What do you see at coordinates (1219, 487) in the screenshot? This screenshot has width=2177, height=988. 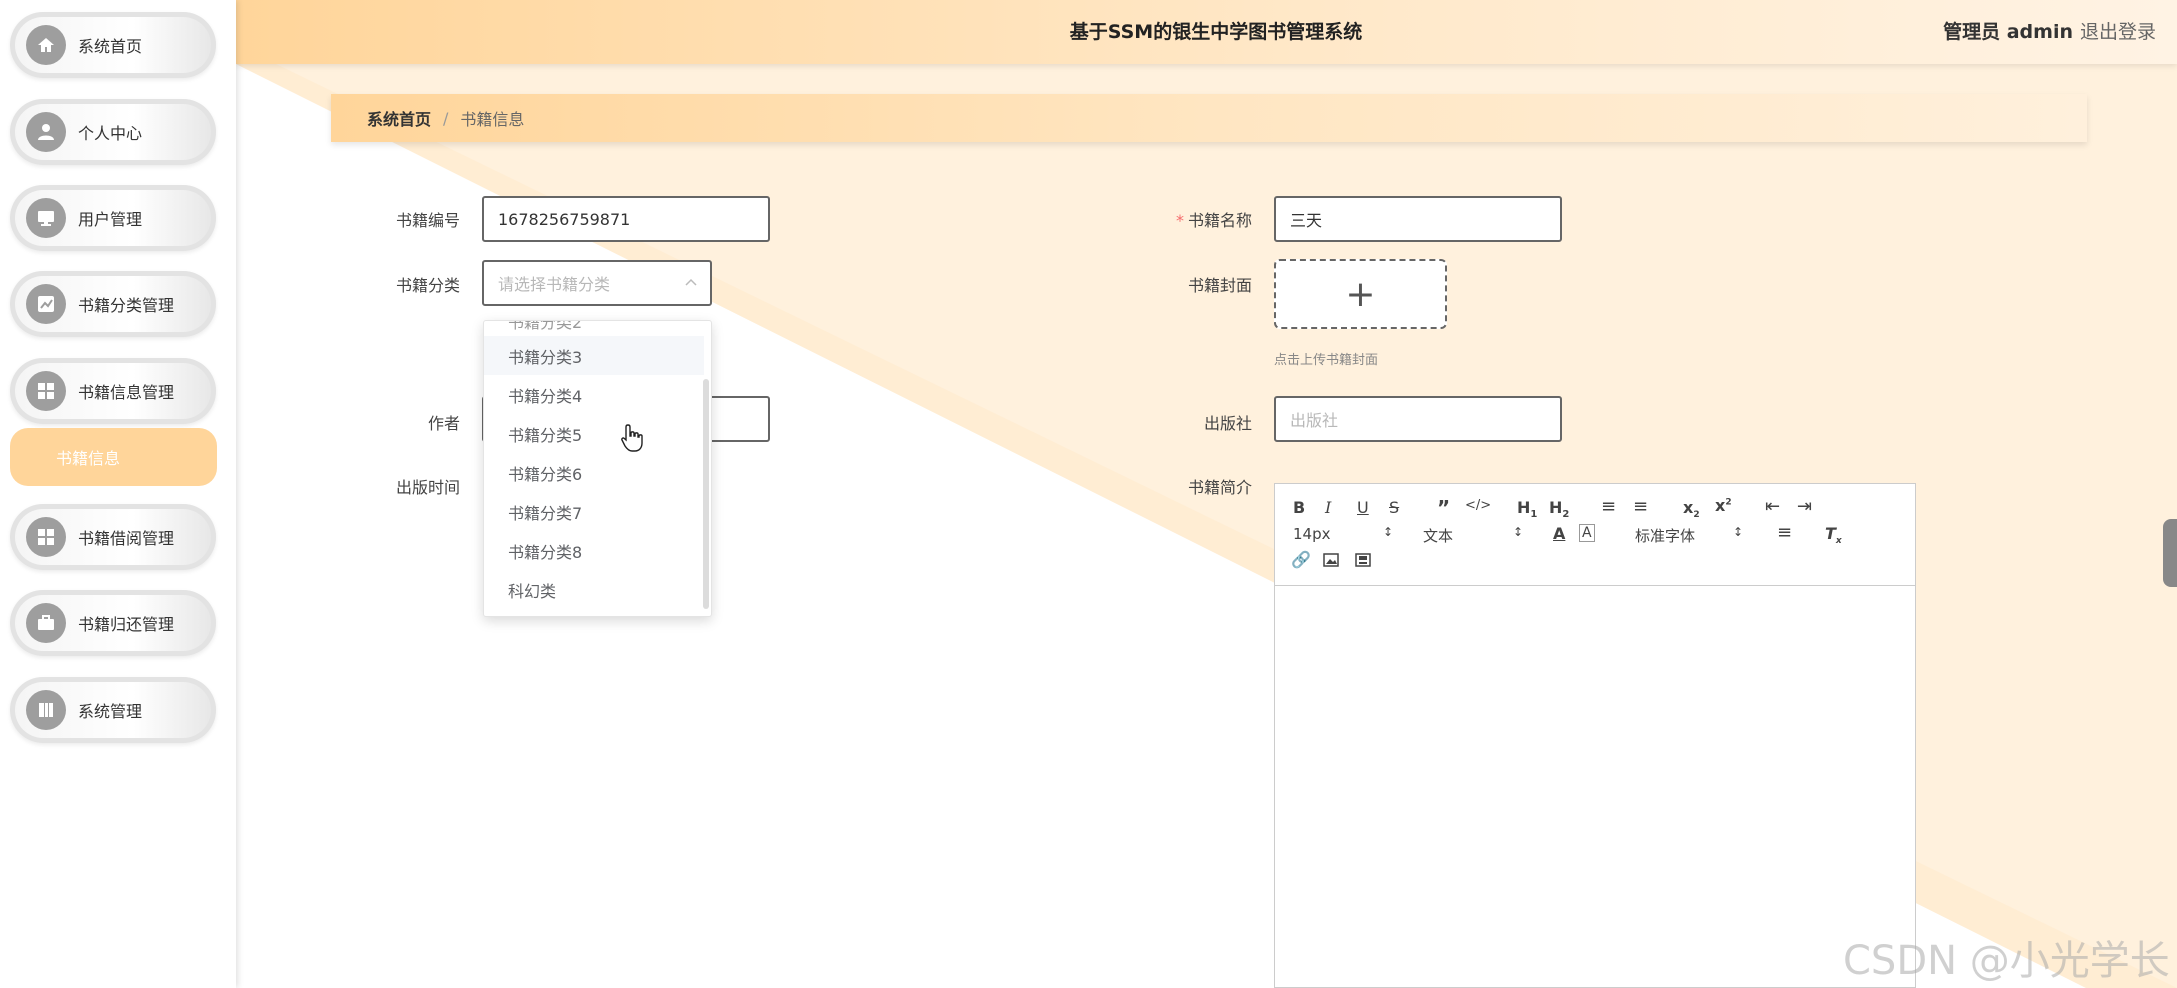 I see `intro-label: 书籍简介` at bounding box center [1219, 487].